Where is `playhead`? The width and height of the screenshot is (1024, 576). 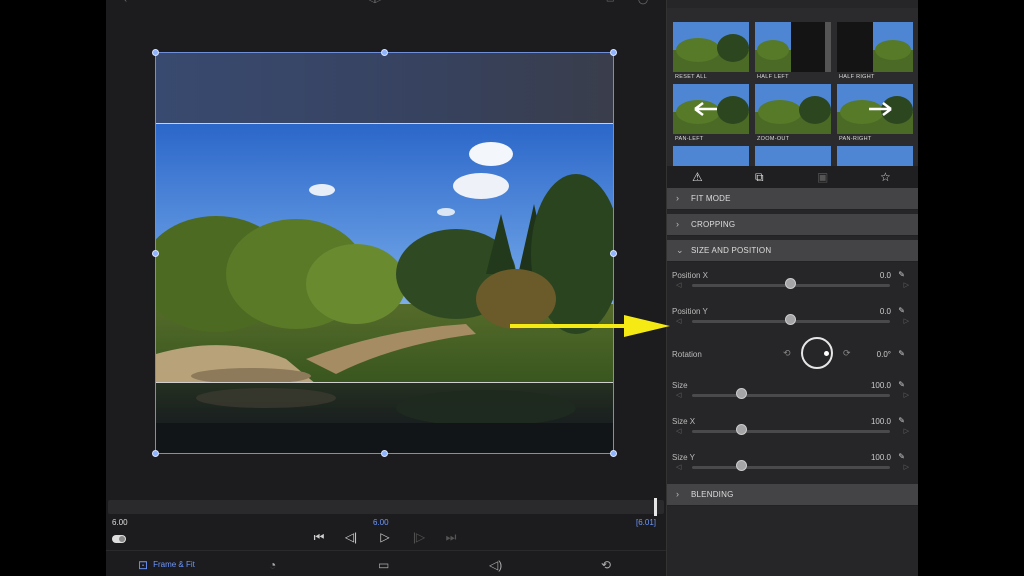 playhead is located at coordinates (655, 507).